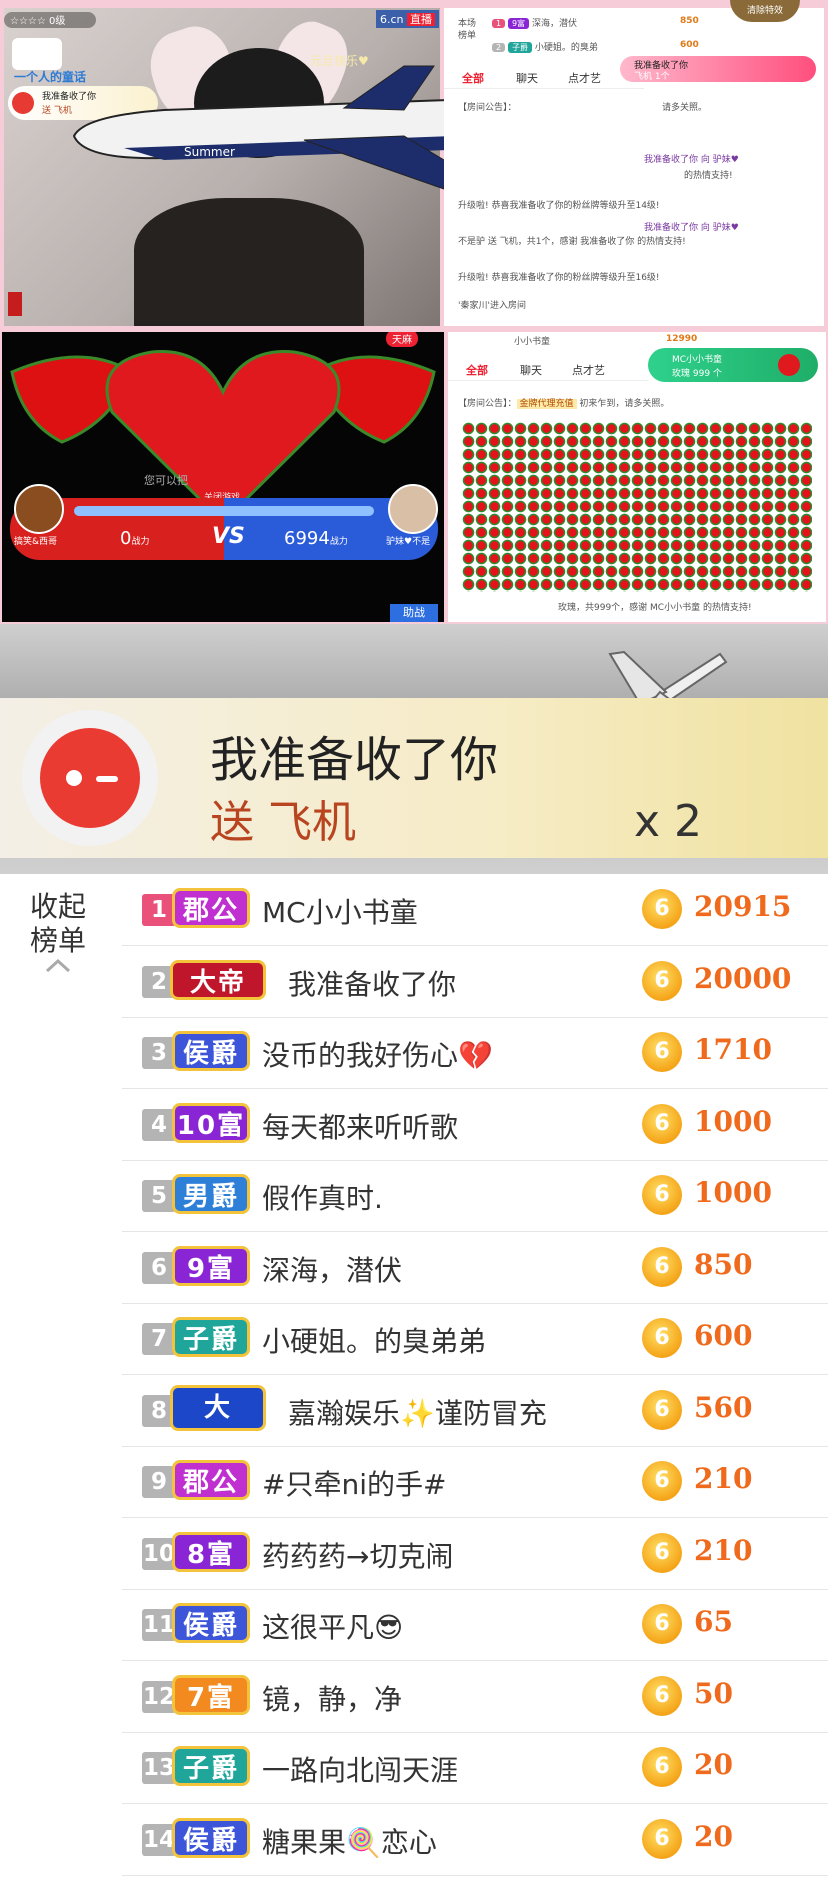 The height and width of the screenshot is (1890, 828). I want to click on notice-line: 【房间公告】： 金牌代理充值 初来乍到，请多关照。, so click(563, 402).